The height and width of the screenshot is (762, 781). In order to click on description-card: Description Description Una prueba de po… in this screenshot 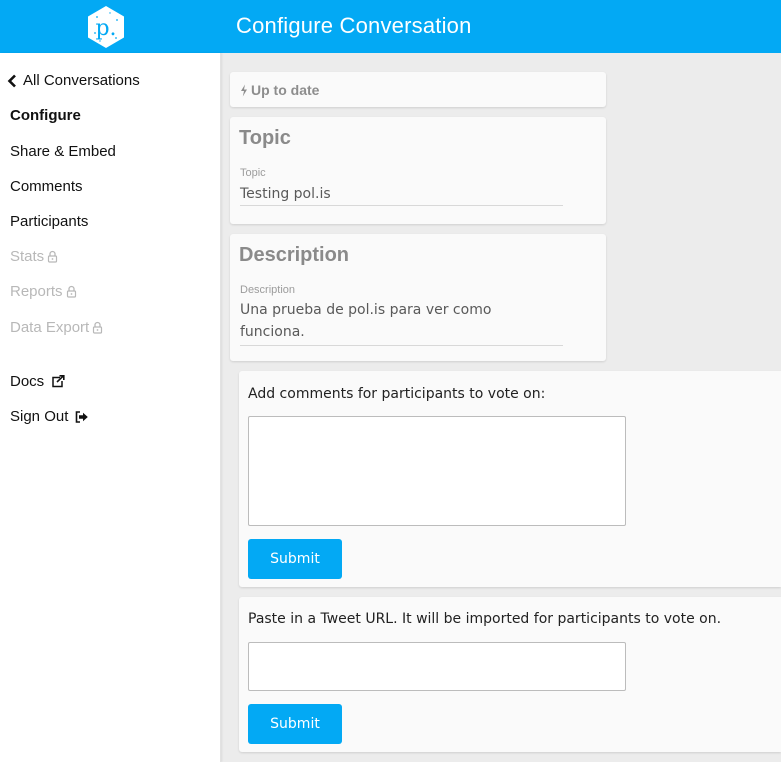, I will do `click(418, 297)`.